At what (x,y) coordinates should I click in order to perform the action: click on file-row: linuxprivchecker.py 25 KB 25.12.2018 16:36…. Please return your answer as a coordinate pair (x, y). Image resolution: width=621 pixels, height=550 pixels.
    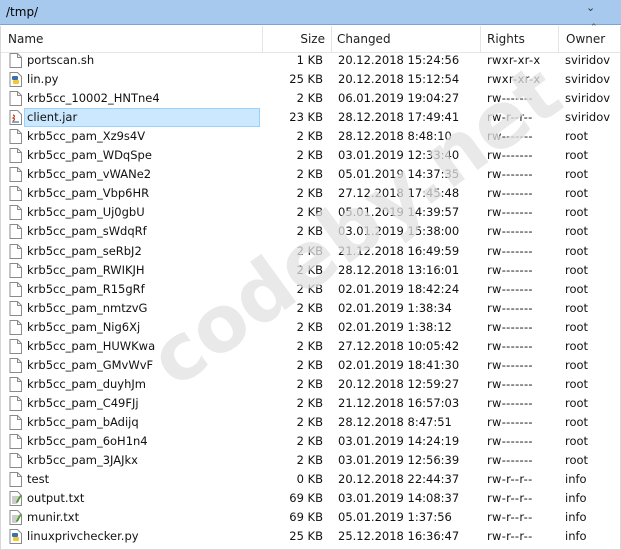
    Looking at the image, I should click on (310, 536).